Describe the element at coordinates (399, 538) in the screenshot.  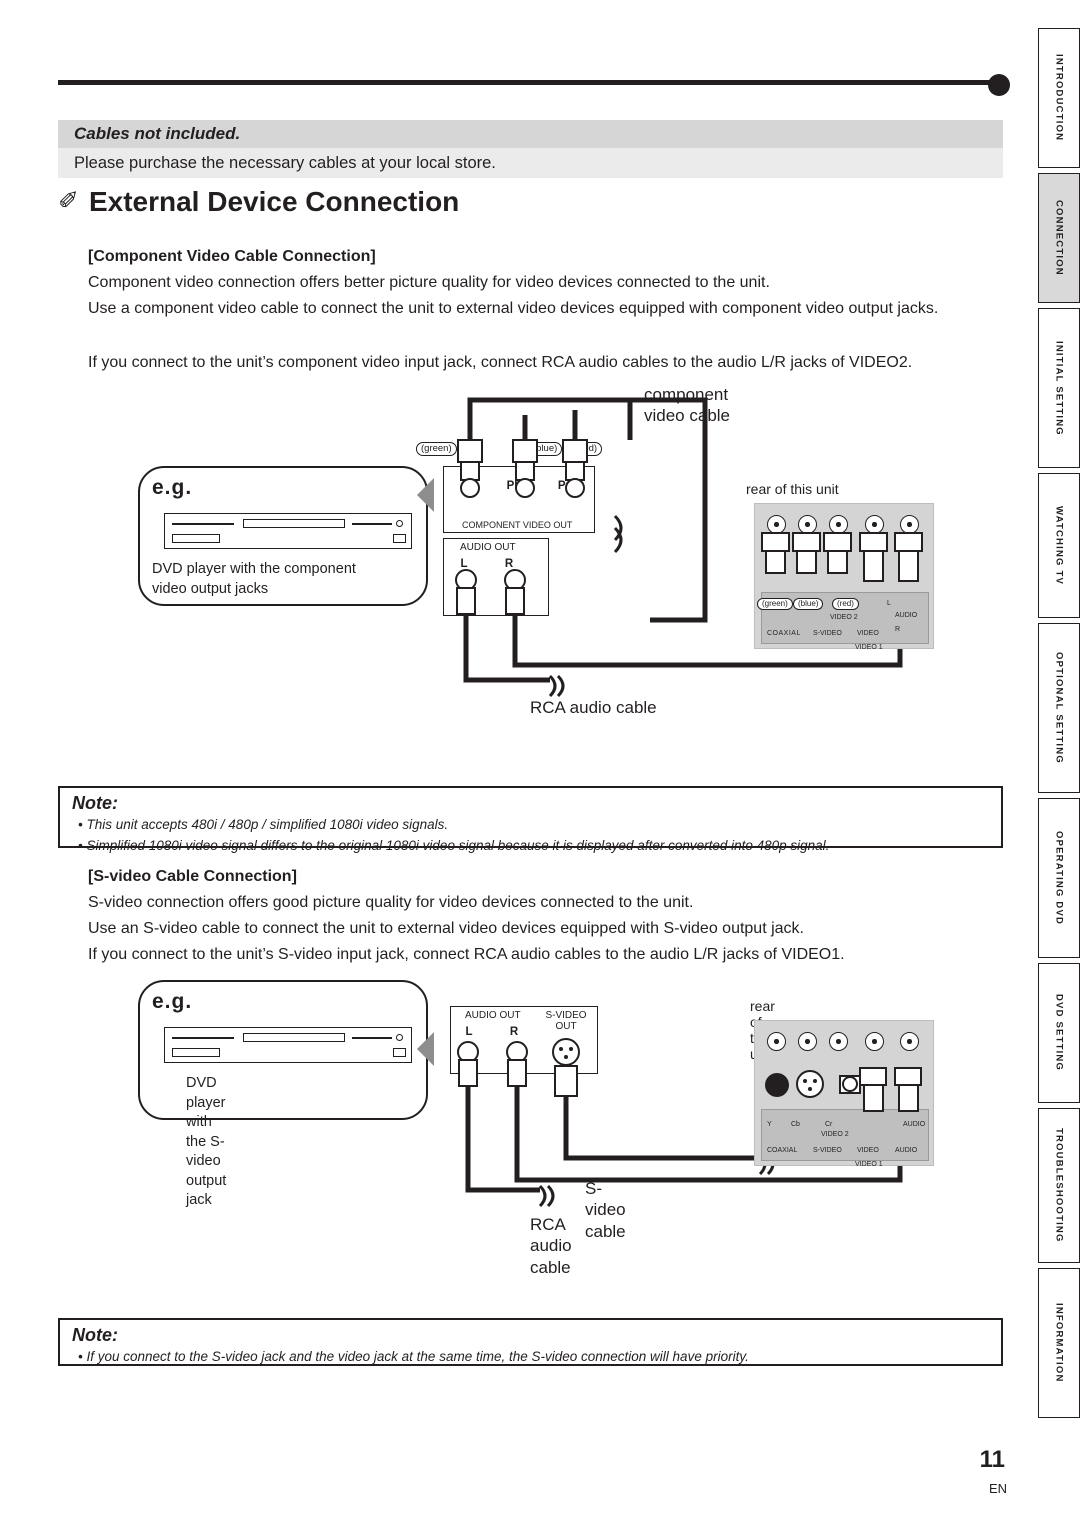
I see `component-dvd-button` at that location.